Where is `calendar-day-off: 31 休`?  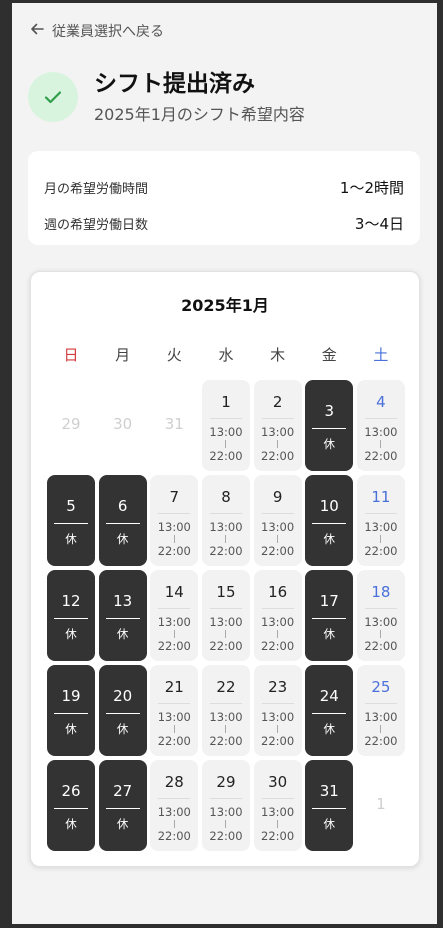 calendar-day-off: 31 休 is located at coordinates (329, 805).